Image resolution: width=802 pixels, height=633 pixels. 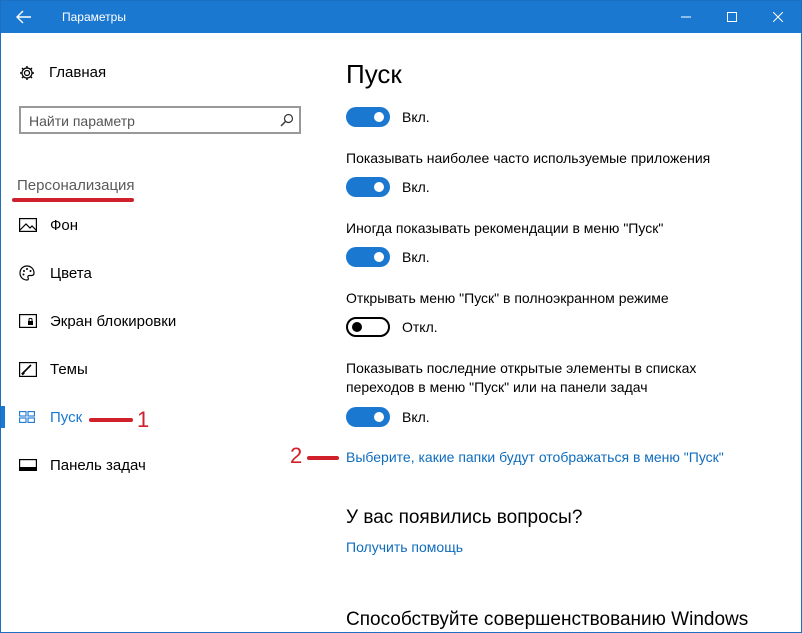 I want to click on setting-row-recent-items: Вкл., so click(x=388, y=417).